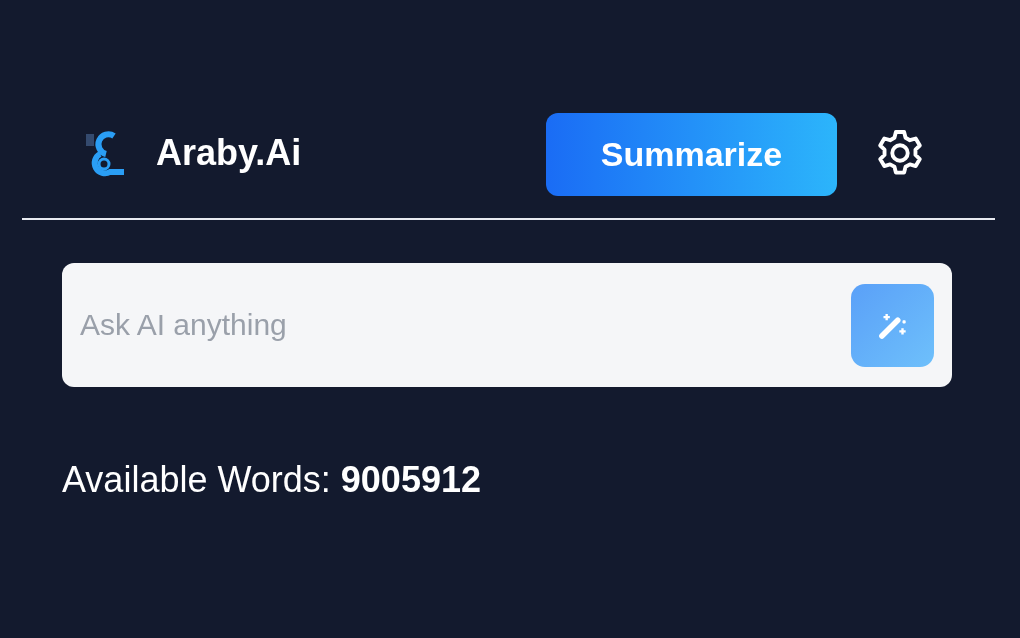 The width and height of the screenshot is (1020, 638). I want to click on available-words: Available Words: 9005912, so click(272, 480).